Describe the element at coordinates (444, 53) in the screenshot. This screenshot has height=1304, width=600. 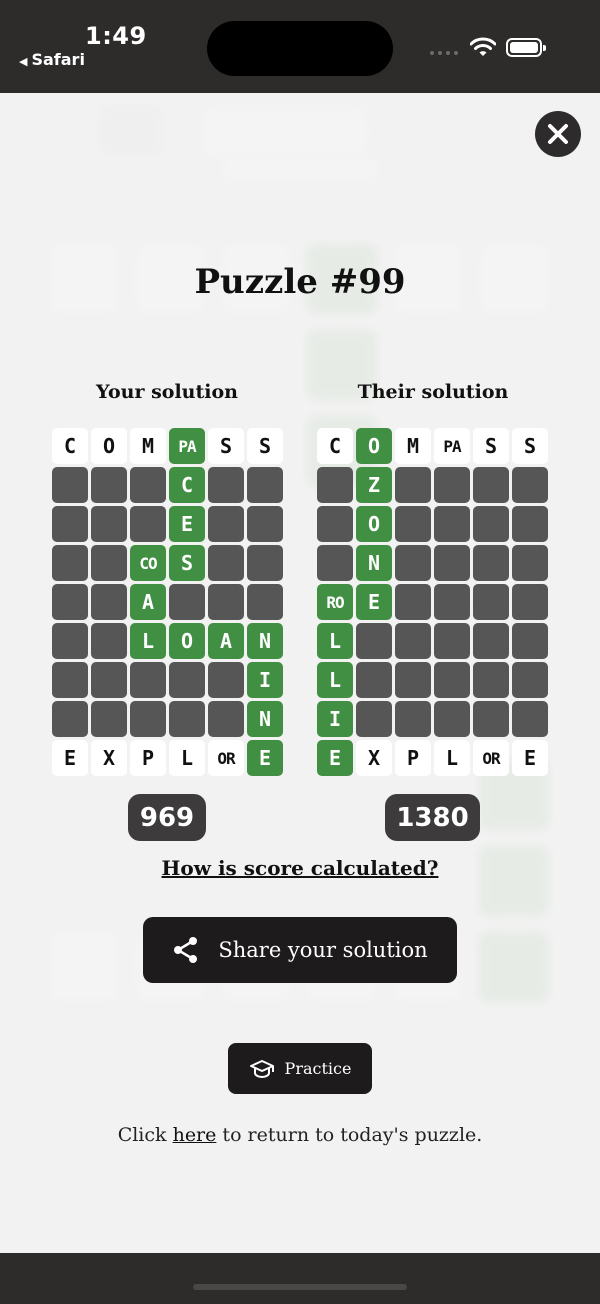
I see `cellular-signal-icon` at that location.